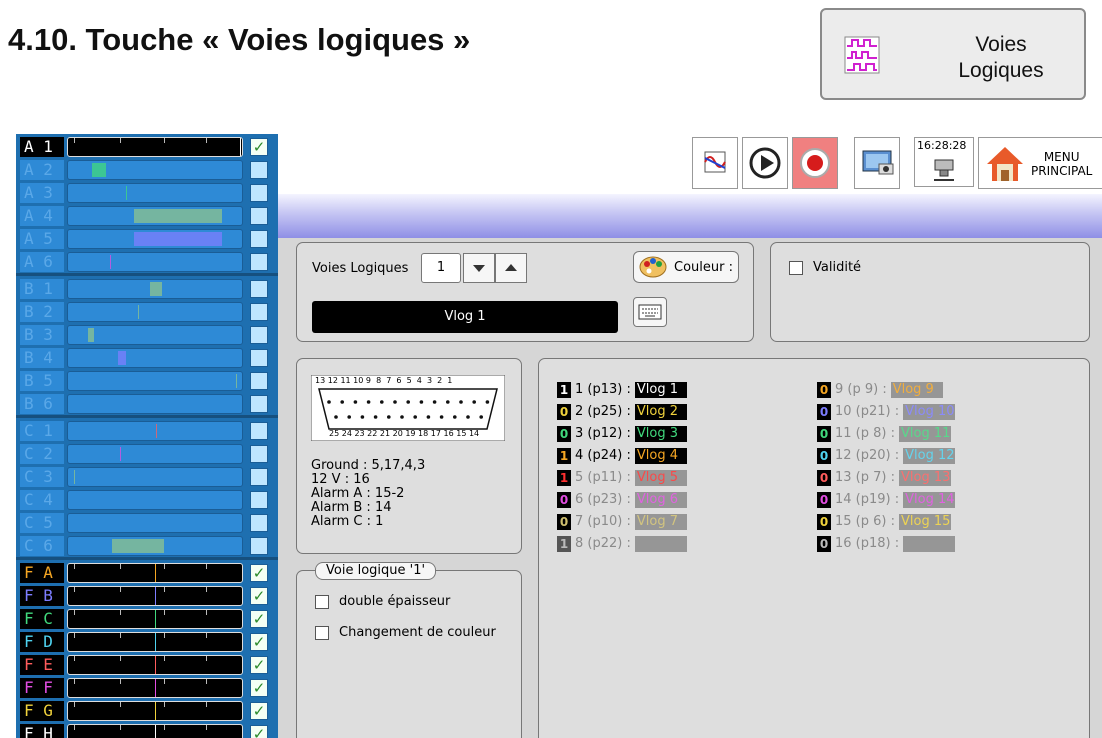 Image resolution: width=1102 pixels, height=738 pixels. I want to click on channel-row: B 2, so click(147, 311).